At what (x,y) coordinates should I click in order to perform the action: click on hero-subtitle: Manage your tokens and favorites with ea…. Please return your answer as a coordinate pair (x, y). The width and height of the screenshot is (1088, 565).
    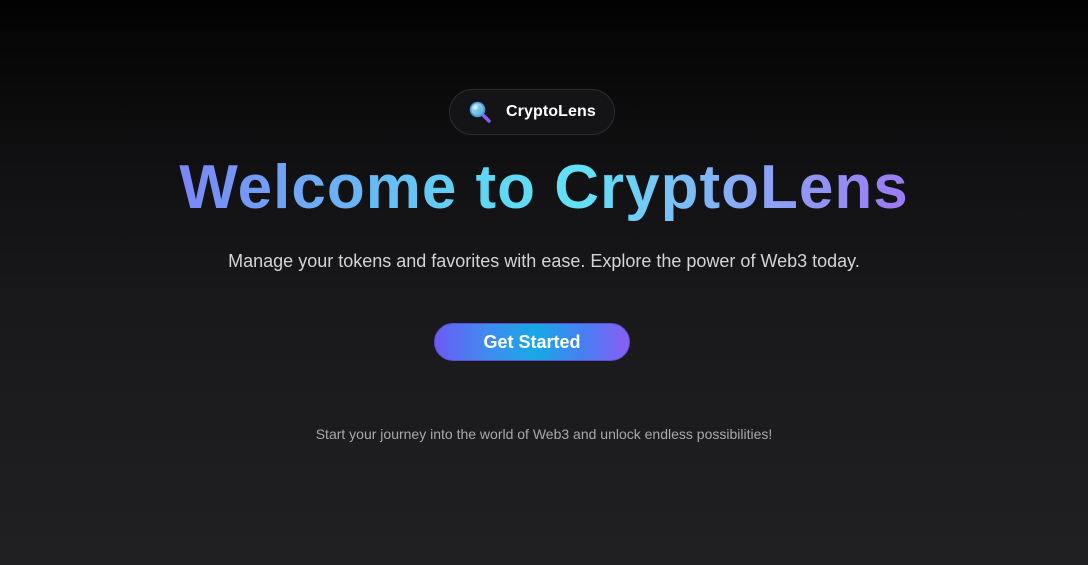
    Looking at the image, I should click on (544, 261).